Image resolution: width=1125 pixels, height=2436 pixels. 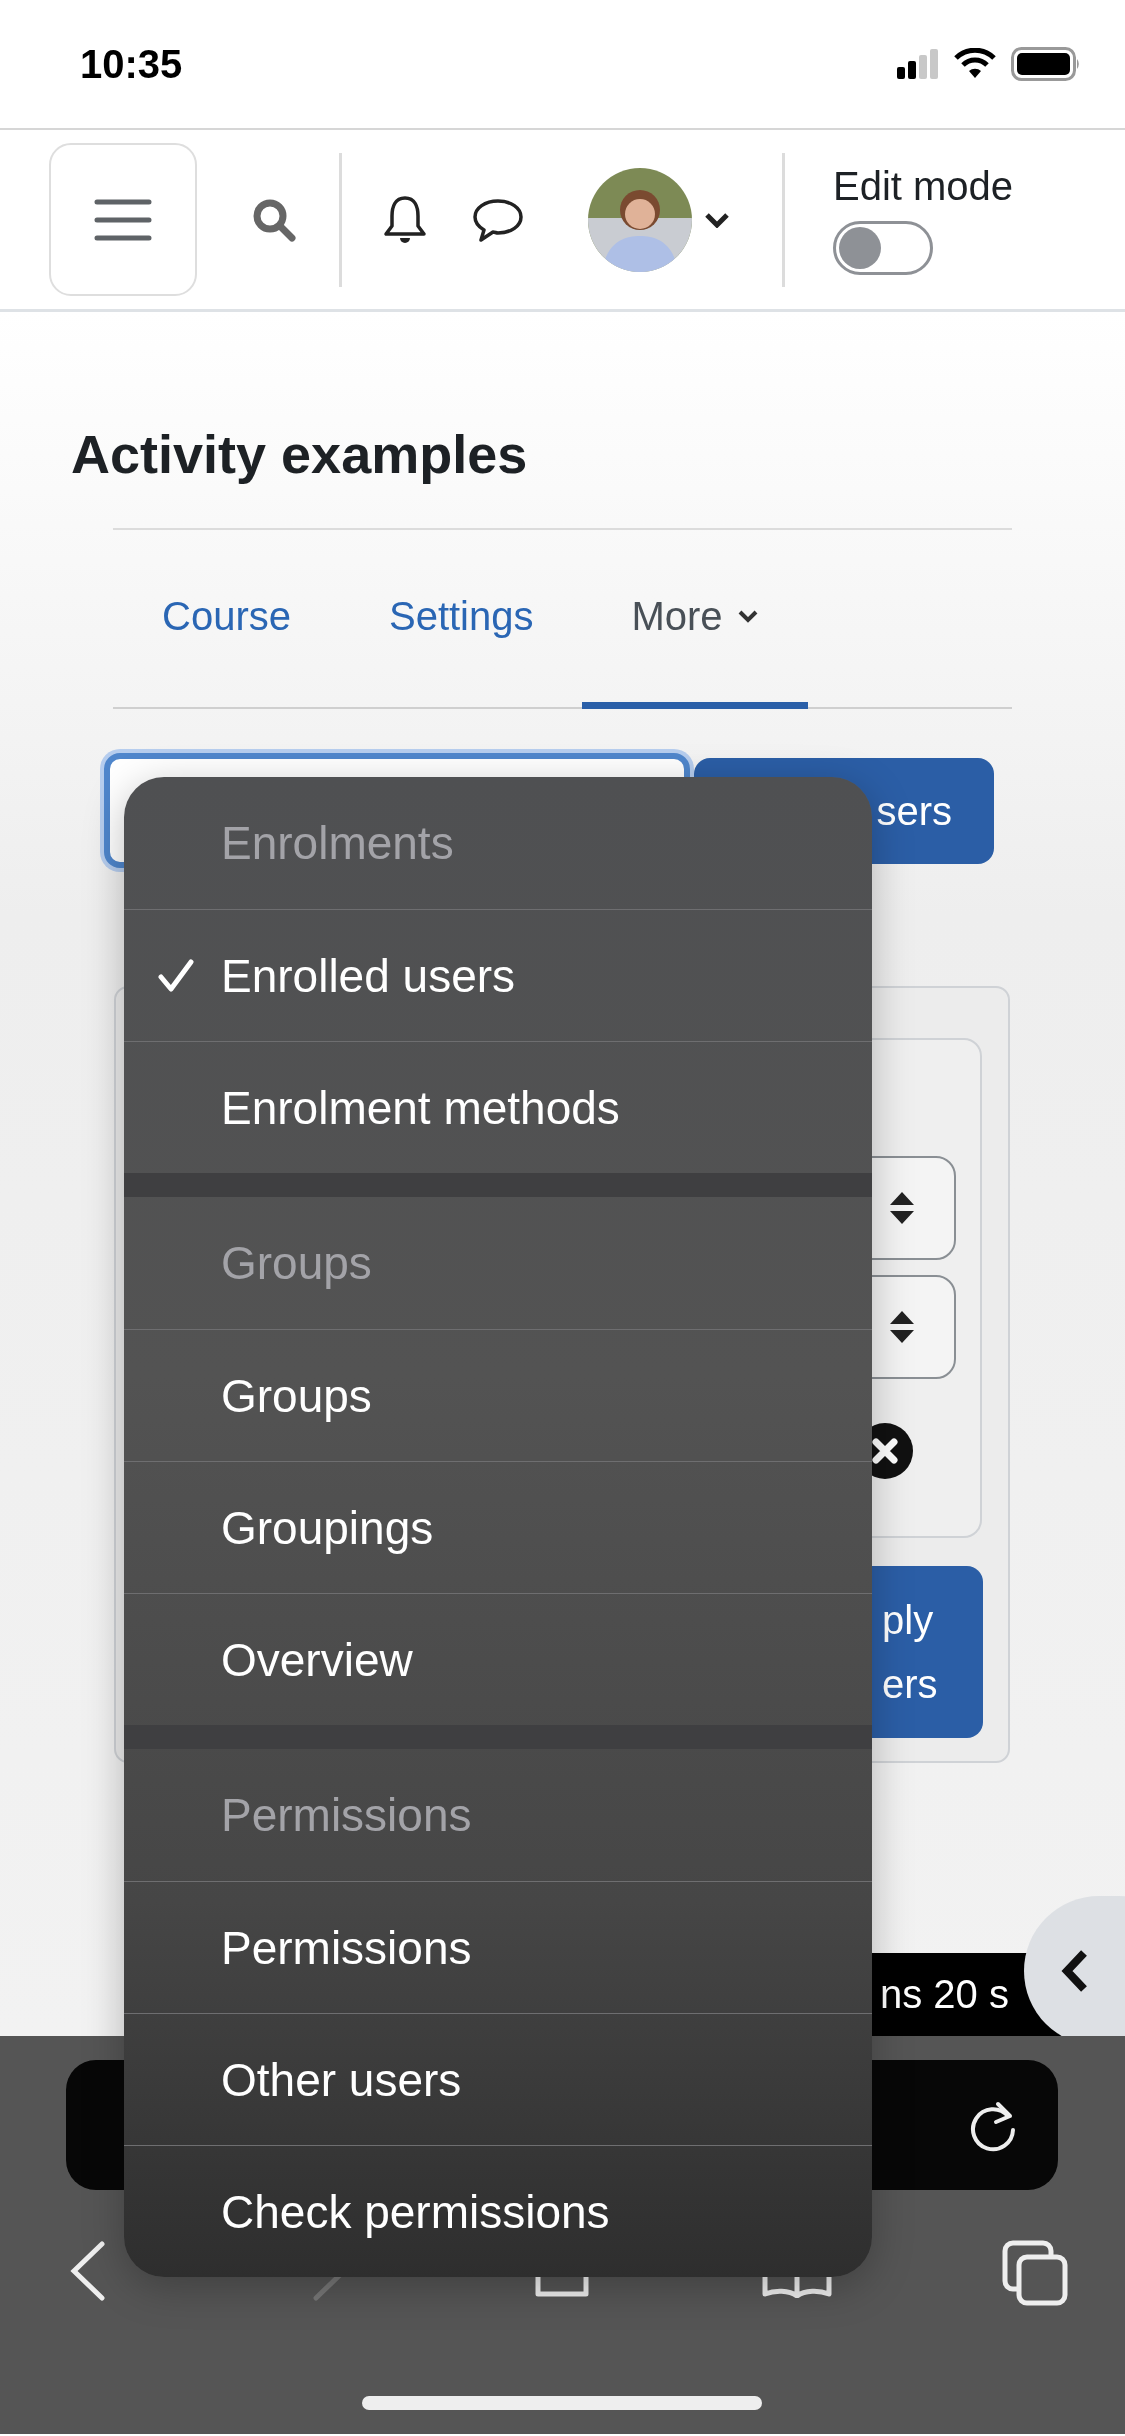 I want to click on menu-item: Enrolled users, so click(x=498, y=975).